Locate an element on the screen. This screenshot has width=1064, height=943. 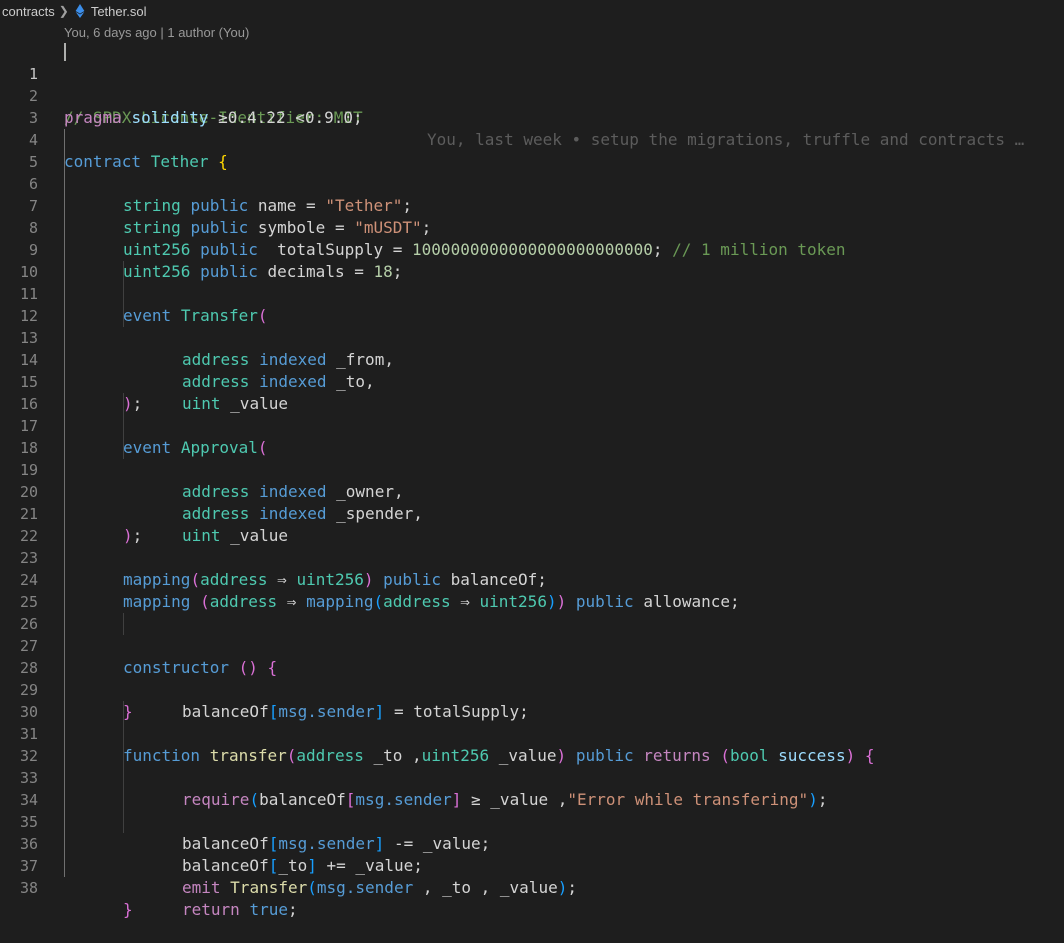
code-line: 29 is located at coordinates (532, 678).